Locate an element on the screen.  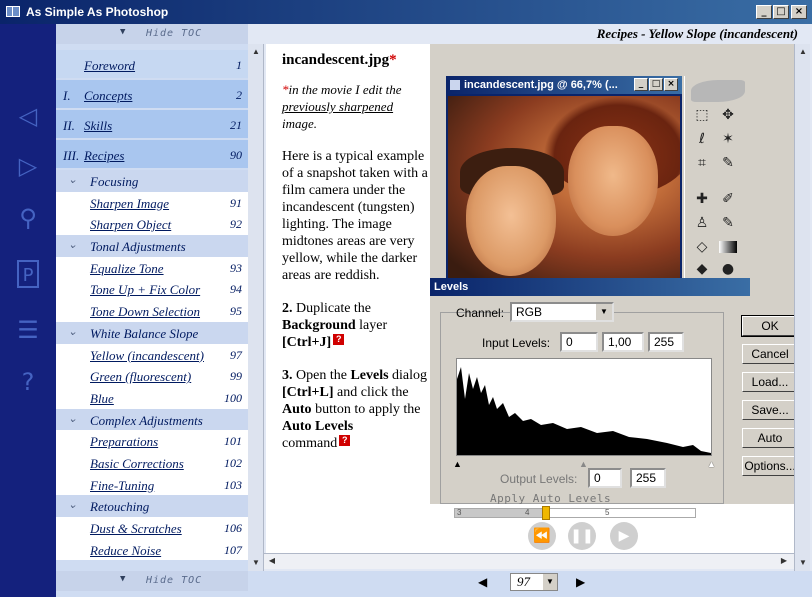
shortcut-help-icon: ? is located at coordinates (339, 339).